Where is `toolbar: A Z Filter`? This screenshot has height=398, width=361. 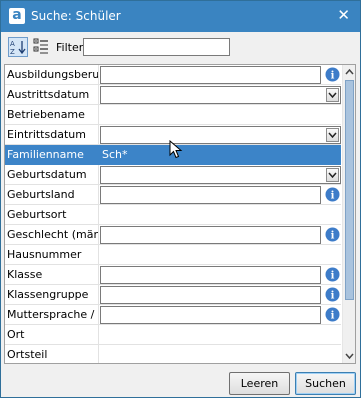
toolbar: A Z Filter is located at coordinates (180, 47).